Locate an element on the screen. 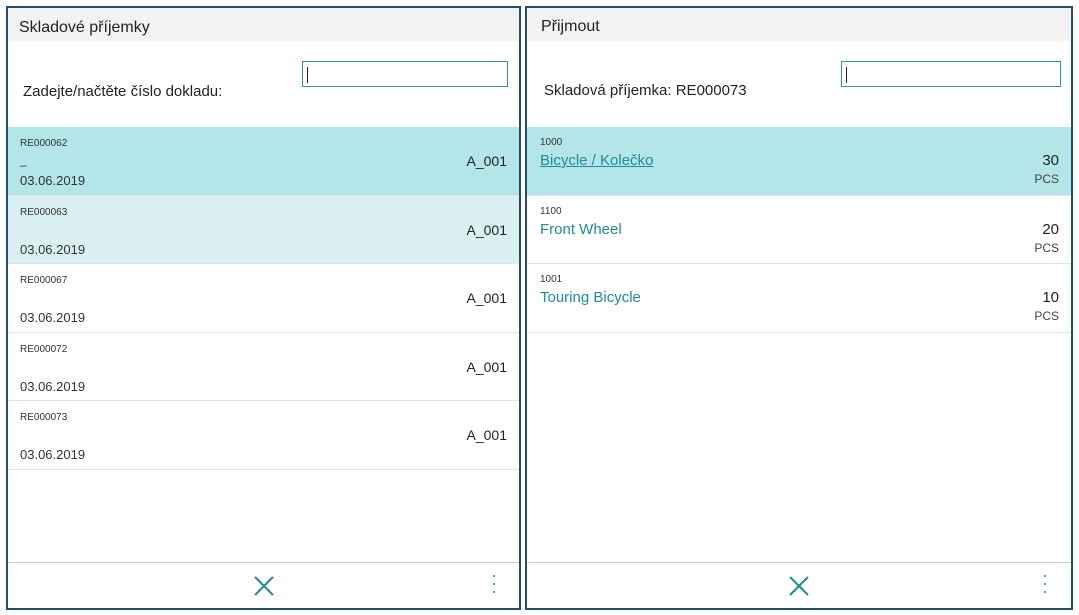  panel-title: Skladové příjemky is located at coordinates (263, 24).